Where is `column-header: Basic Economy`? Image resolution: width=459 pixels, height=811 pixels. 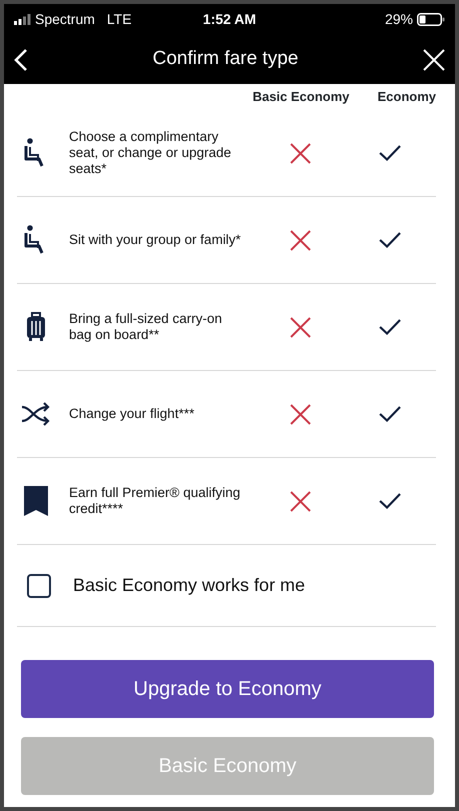
column-header: Basic Economy is located at coordinates (301, 97).